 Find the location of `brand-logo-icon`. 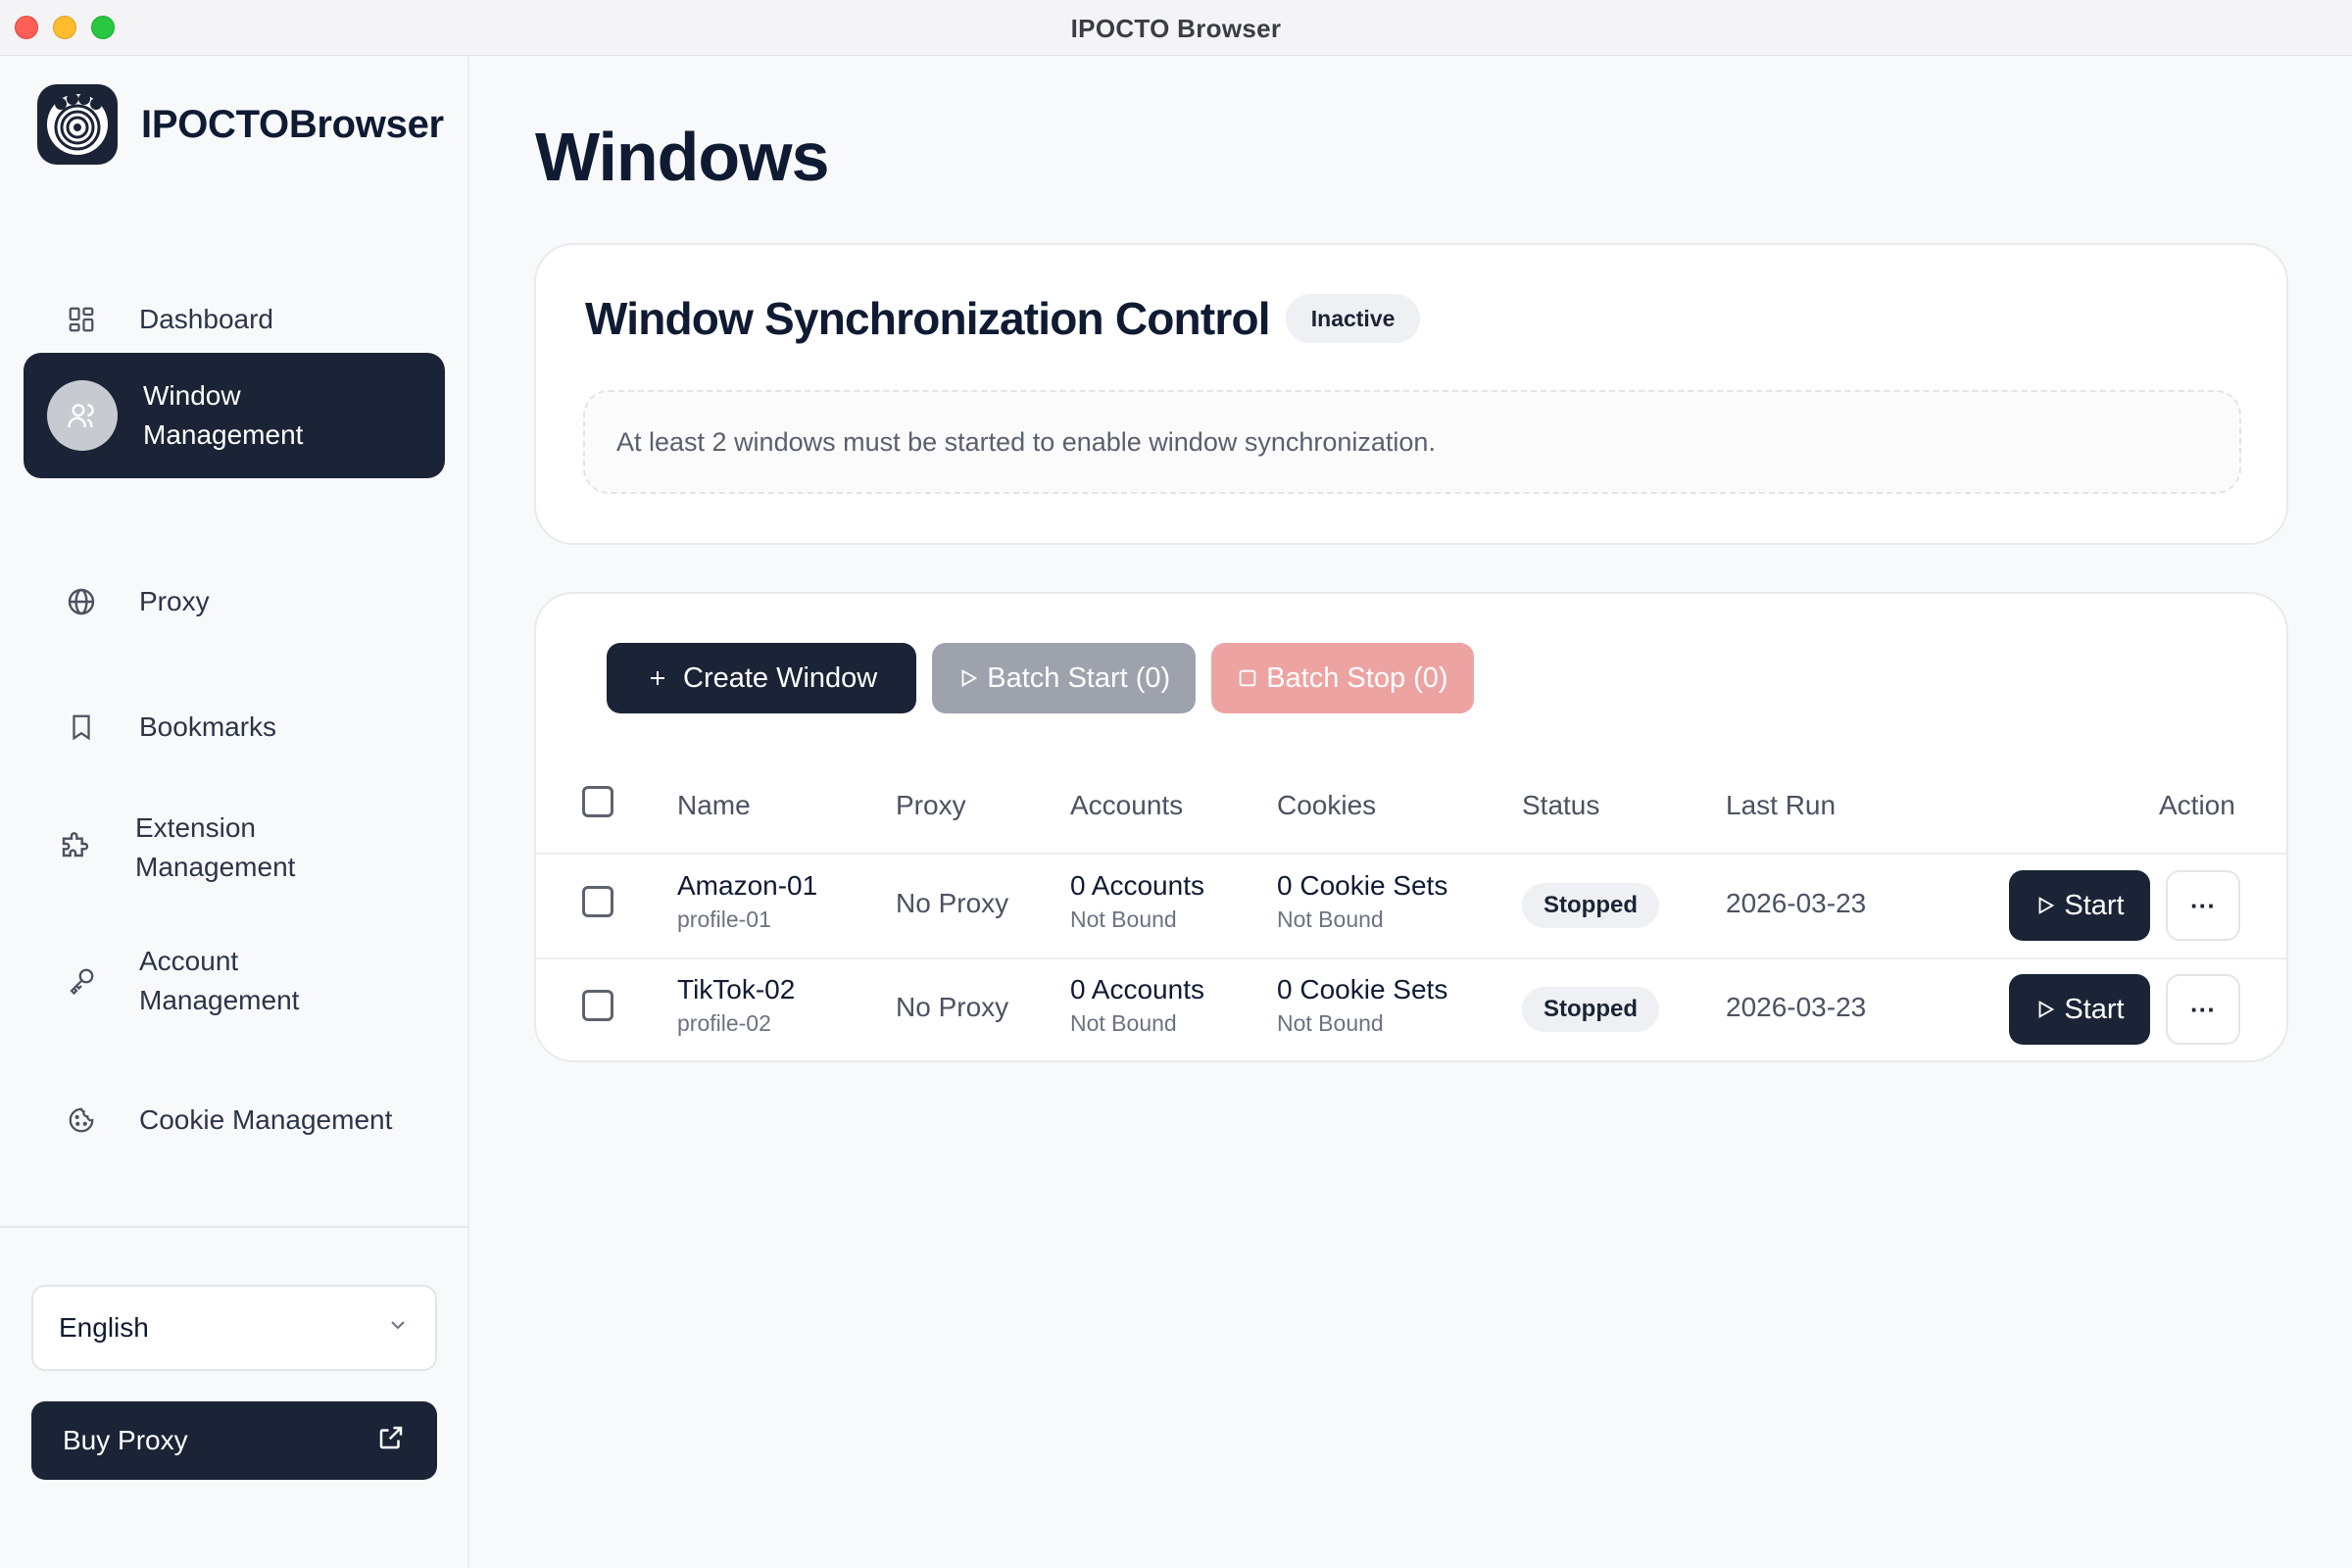

brand-logo-icon is located at coordinates (77, 124).